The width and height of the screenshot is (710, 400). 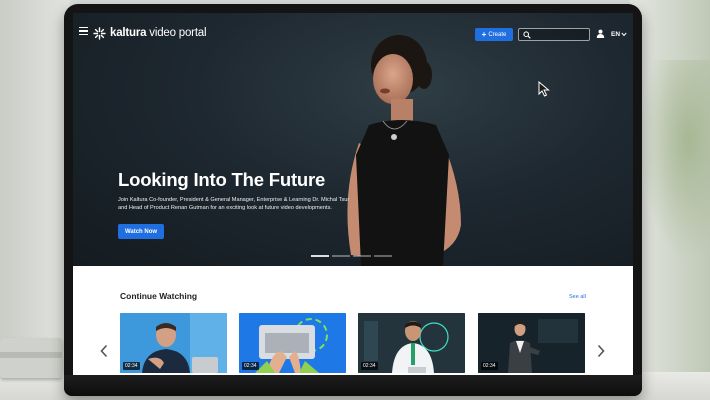 What do you see at coordinates (128, 33) in the screenshot?
I see `brand-name-bold: kaltura` at bounding box center [128, 33].